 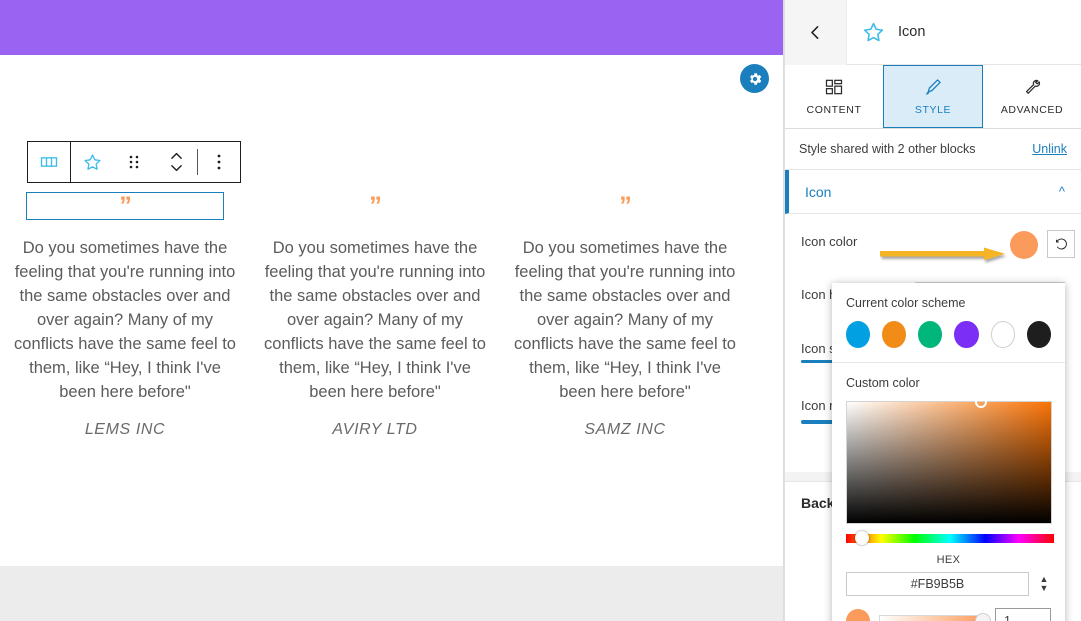 What do you see at coordinates (197, 162) in the screenshot?
I see `toolbar-divider` at bounding box center [197, 162].